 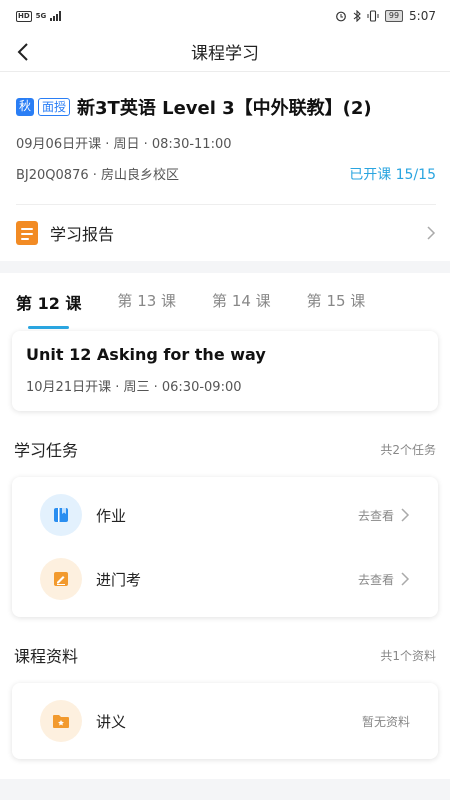 What do you see at coordinates (41, 16) in the screenshot?
I see `signal-type: 5G` at bounding box center [41, 16].